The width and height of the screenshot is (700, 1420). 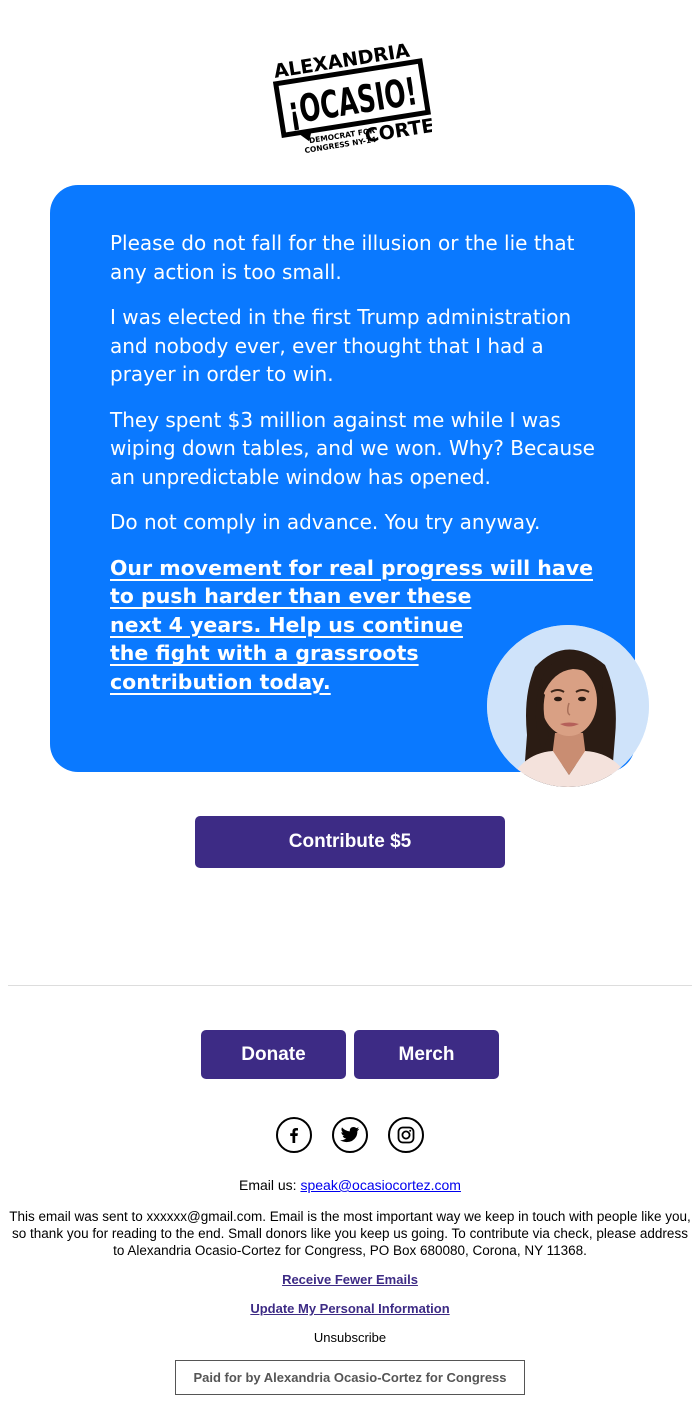 I want to click on update-personal-info-link: Update My Personal Information, so click(x=349, y=1308).